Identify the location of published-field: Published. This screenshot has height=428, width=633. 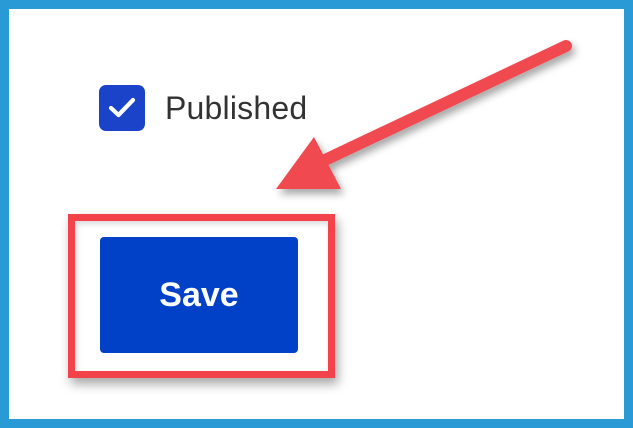
(203, 108).